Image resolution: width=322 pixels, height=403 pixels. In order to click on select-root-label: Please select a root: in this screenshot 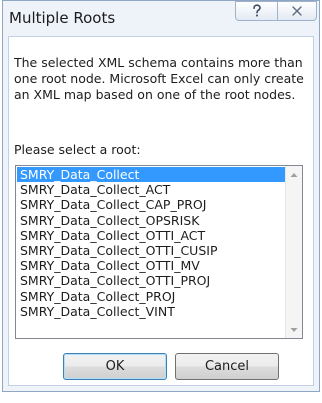, I will do `click(77, 149)`.